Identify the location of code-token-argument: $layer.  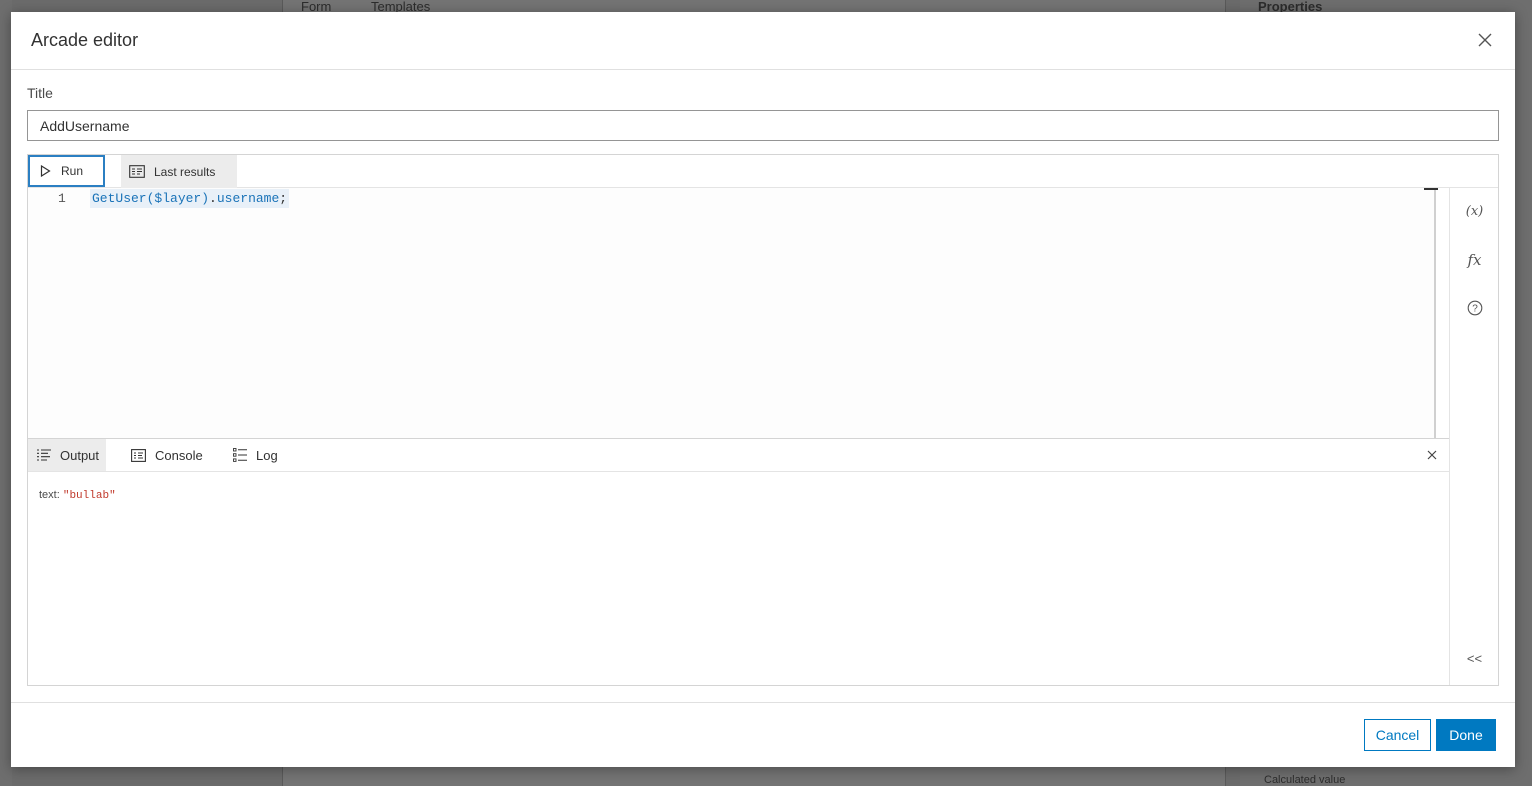
(178, 198).